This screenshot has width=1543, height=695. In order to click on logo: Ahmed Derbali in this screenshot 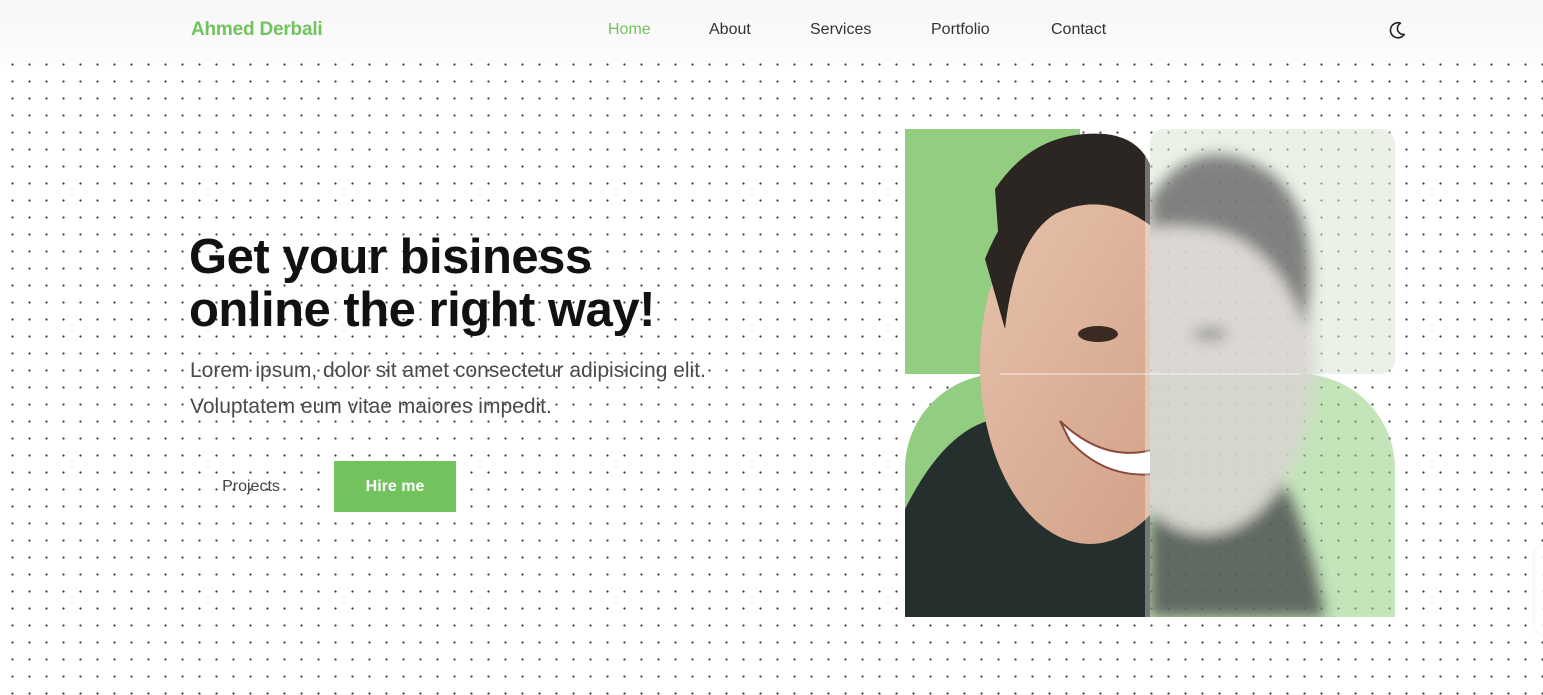, I will do `click(257, 30)`.